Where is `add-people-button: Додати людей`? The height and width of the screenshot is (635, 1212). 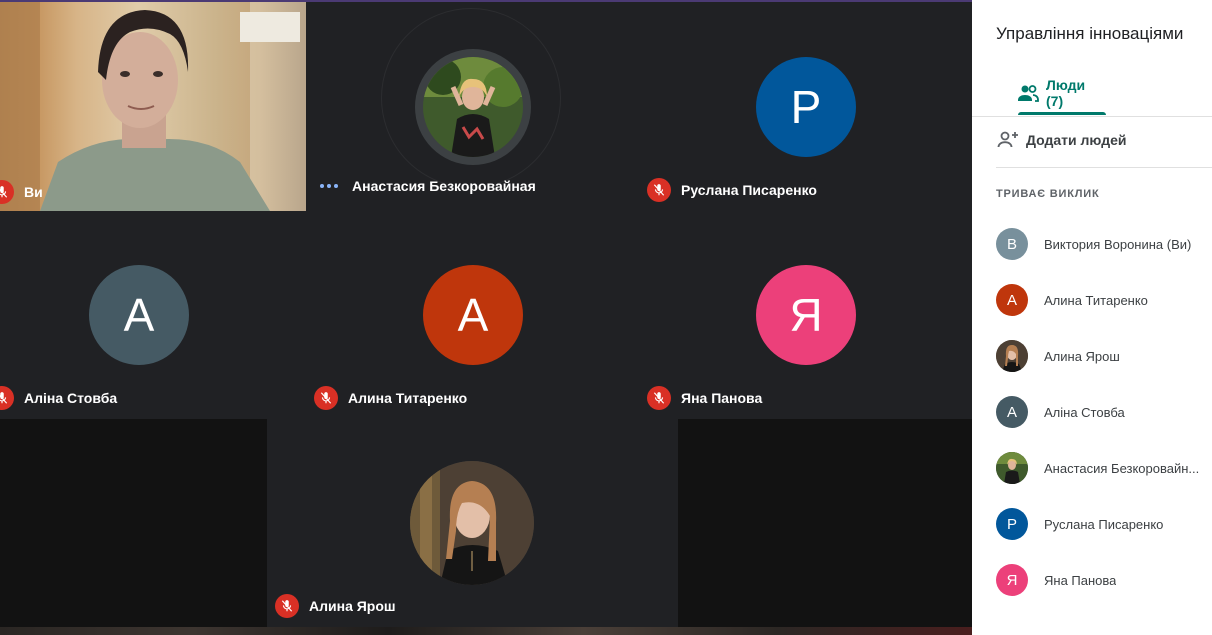
add-people-button: Додати людей is located at coordinates (1061, 140).